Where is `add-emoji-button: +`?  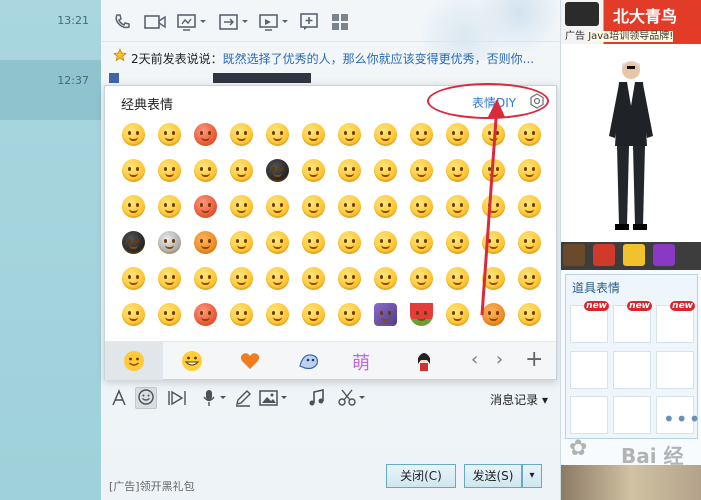 add-emoji-button: + is located at coordinates (534, 359).